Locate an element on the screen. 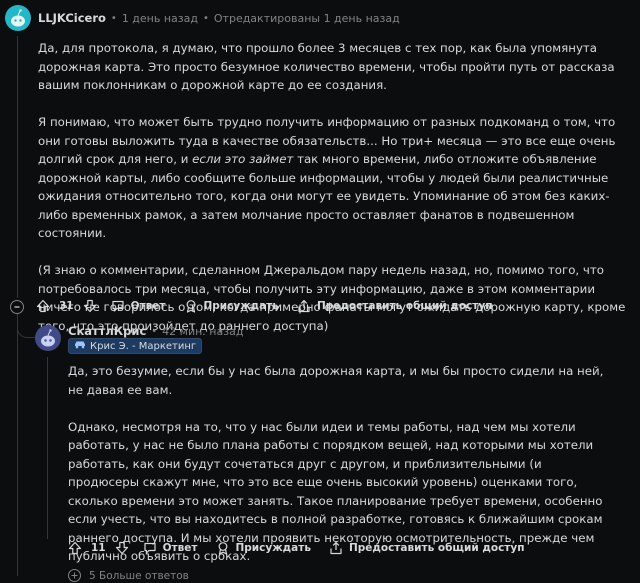  vote-group: 11 is located at coordinates (98, 548).